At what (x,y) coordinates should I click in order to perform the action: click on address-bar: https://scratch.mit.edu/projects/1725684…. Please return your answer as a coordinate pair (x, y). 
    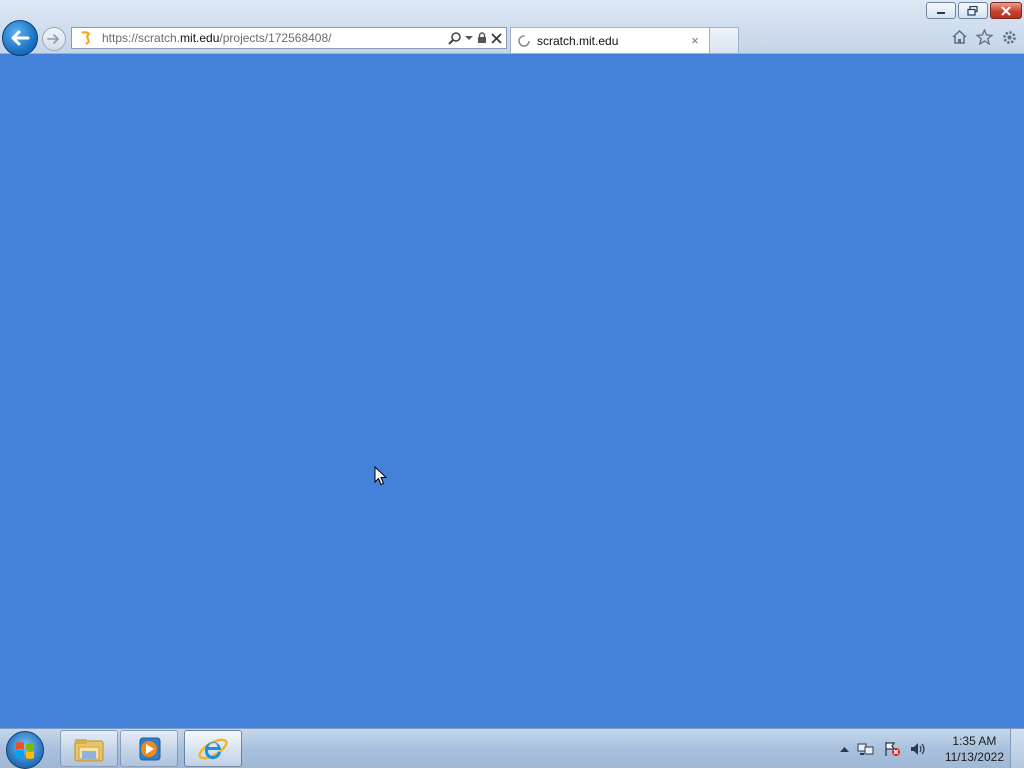
    Looking at the image, I should click on (289, 38).